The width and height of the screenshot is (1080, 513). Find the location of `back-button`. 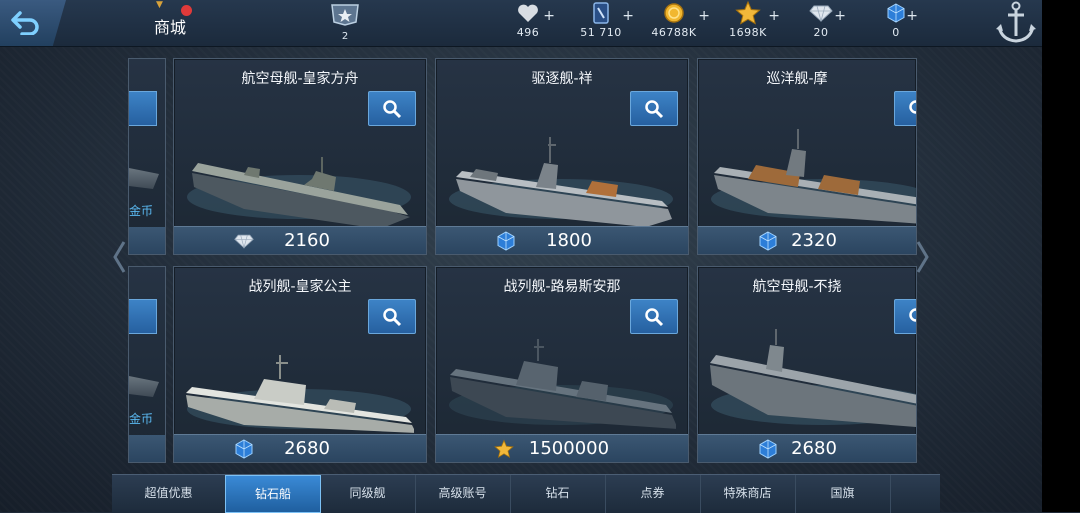

back-button is located at coordinates (33, 23).